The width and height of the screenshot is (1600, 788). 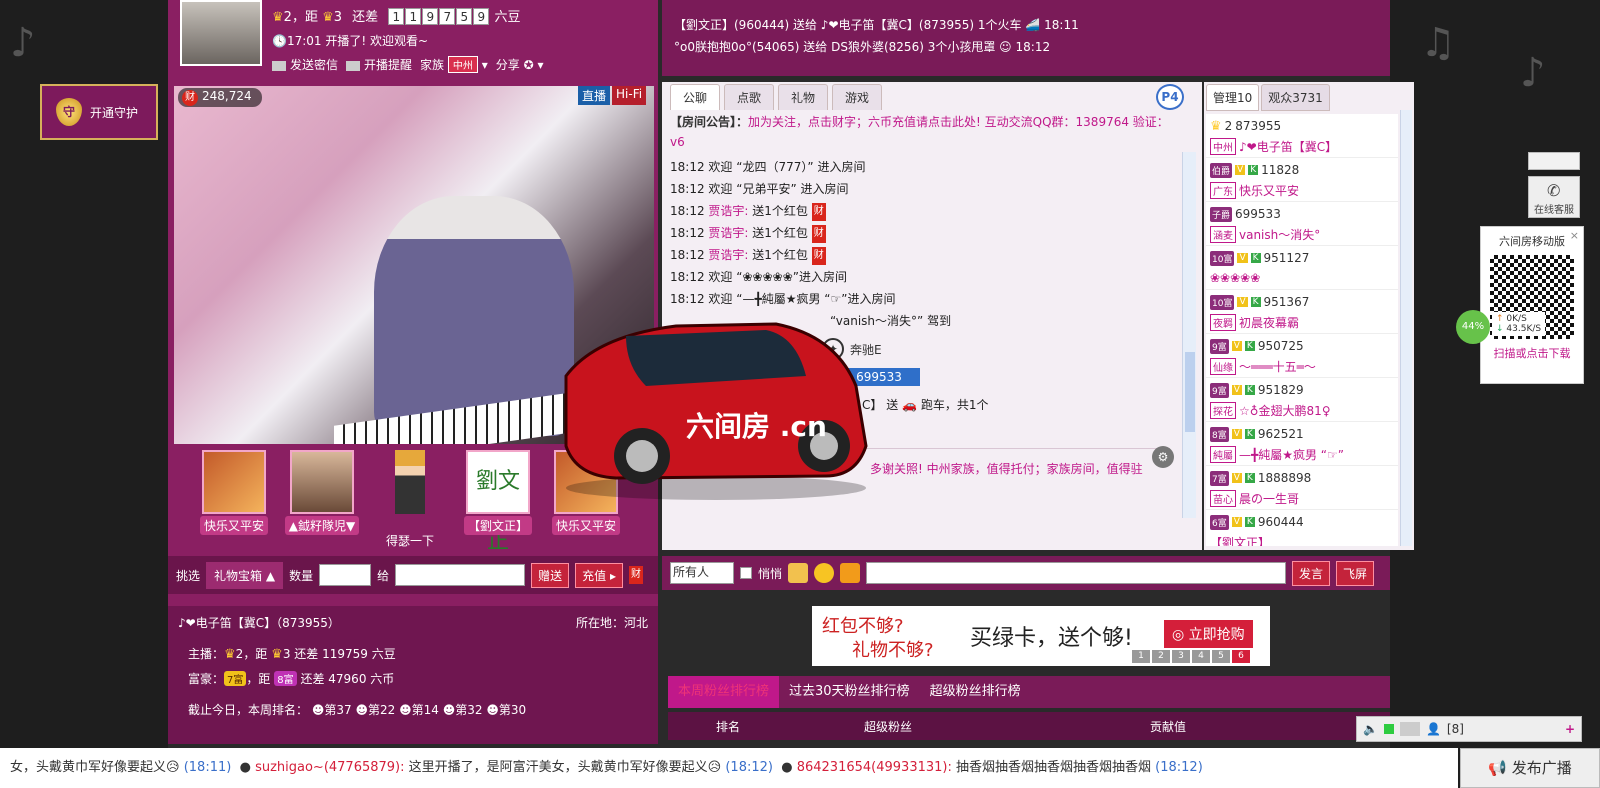 What do you see at coordinates (379, 64) in the screenshot?
I see `live-alert-link: 开播提醒` at bounding box center [379, 64].